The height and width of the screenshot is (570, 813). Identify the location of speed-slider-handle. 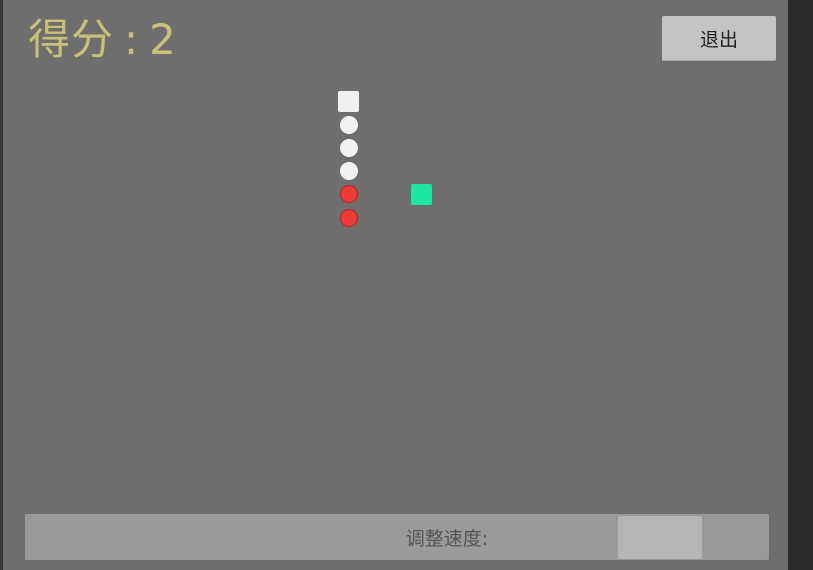
(660, 537).